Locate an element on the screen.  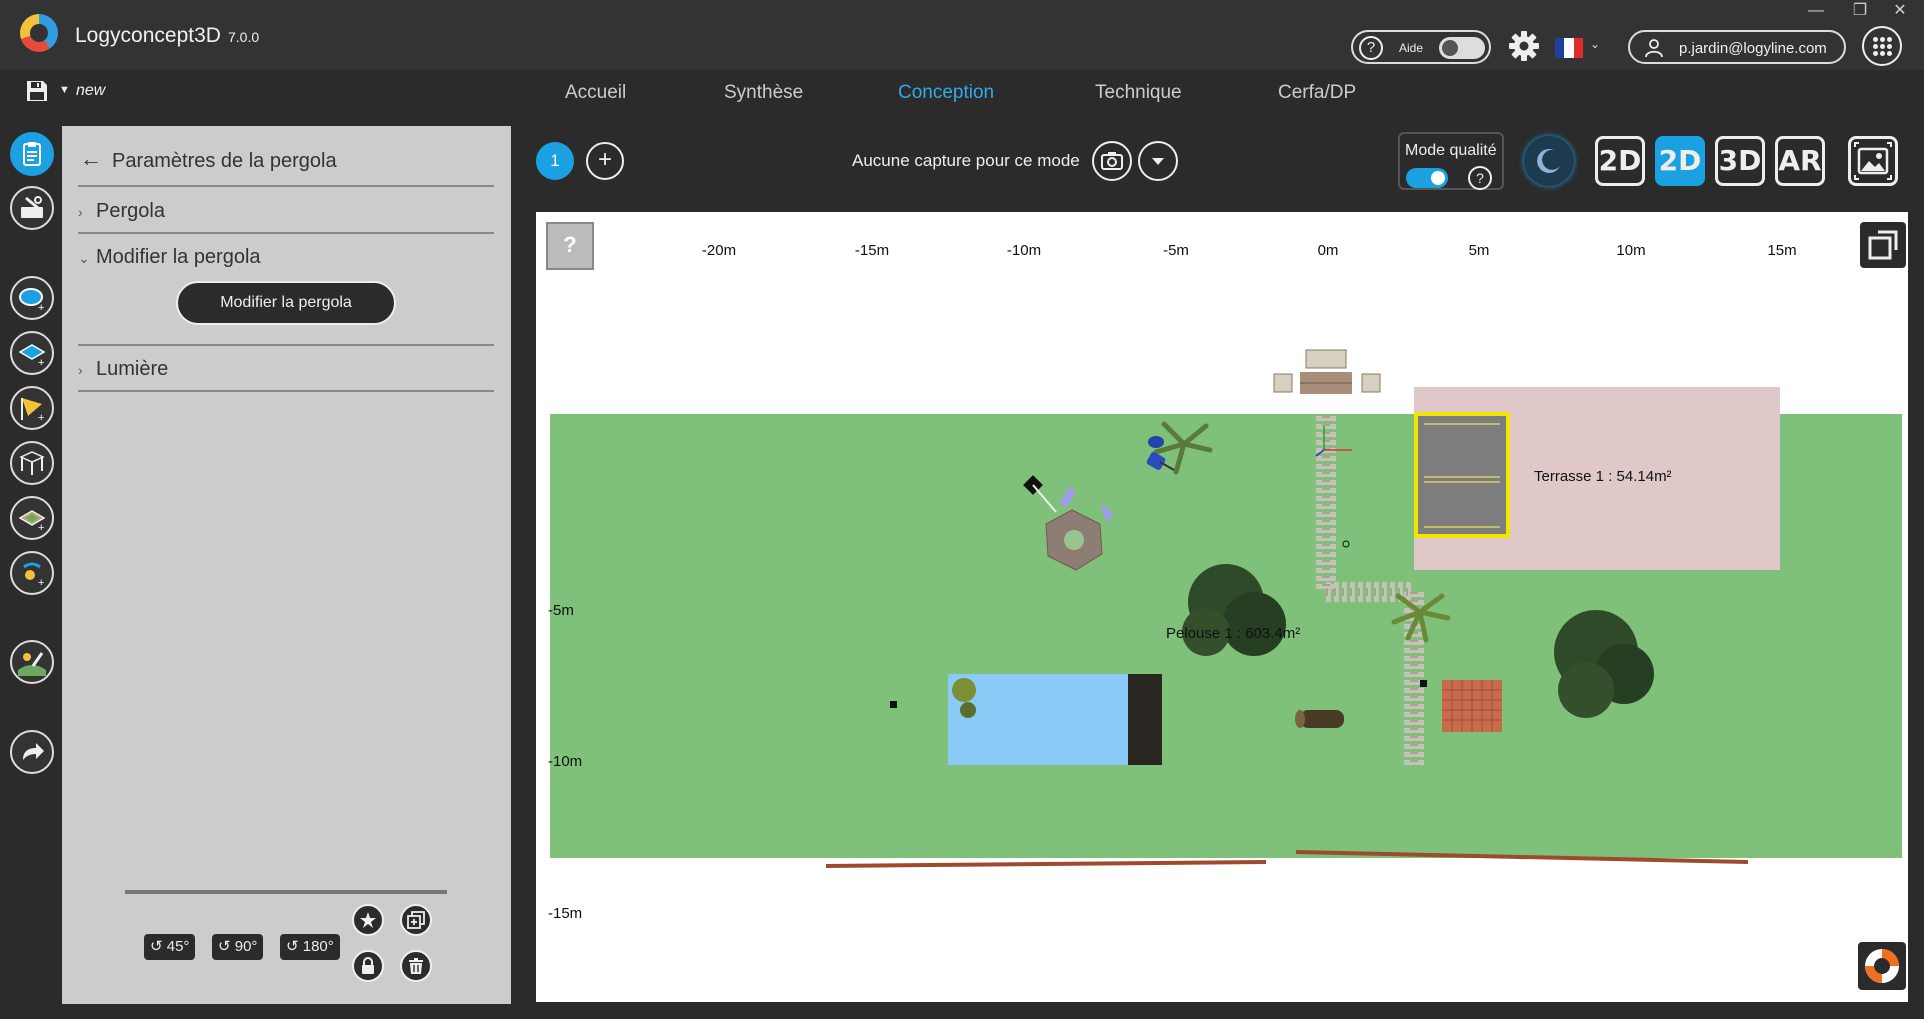
view-3d-button: 3D is located at coordinates (1740, 161).